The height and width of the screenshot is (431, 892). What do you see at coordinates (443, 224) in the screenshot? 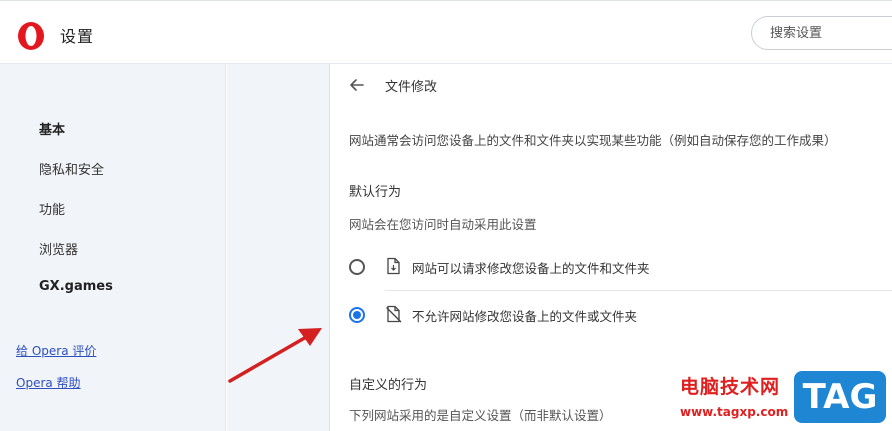
I see `default-behavior-subtitle: 网站会在您访问时自动采用此设置` at bounding box center [443, 224].